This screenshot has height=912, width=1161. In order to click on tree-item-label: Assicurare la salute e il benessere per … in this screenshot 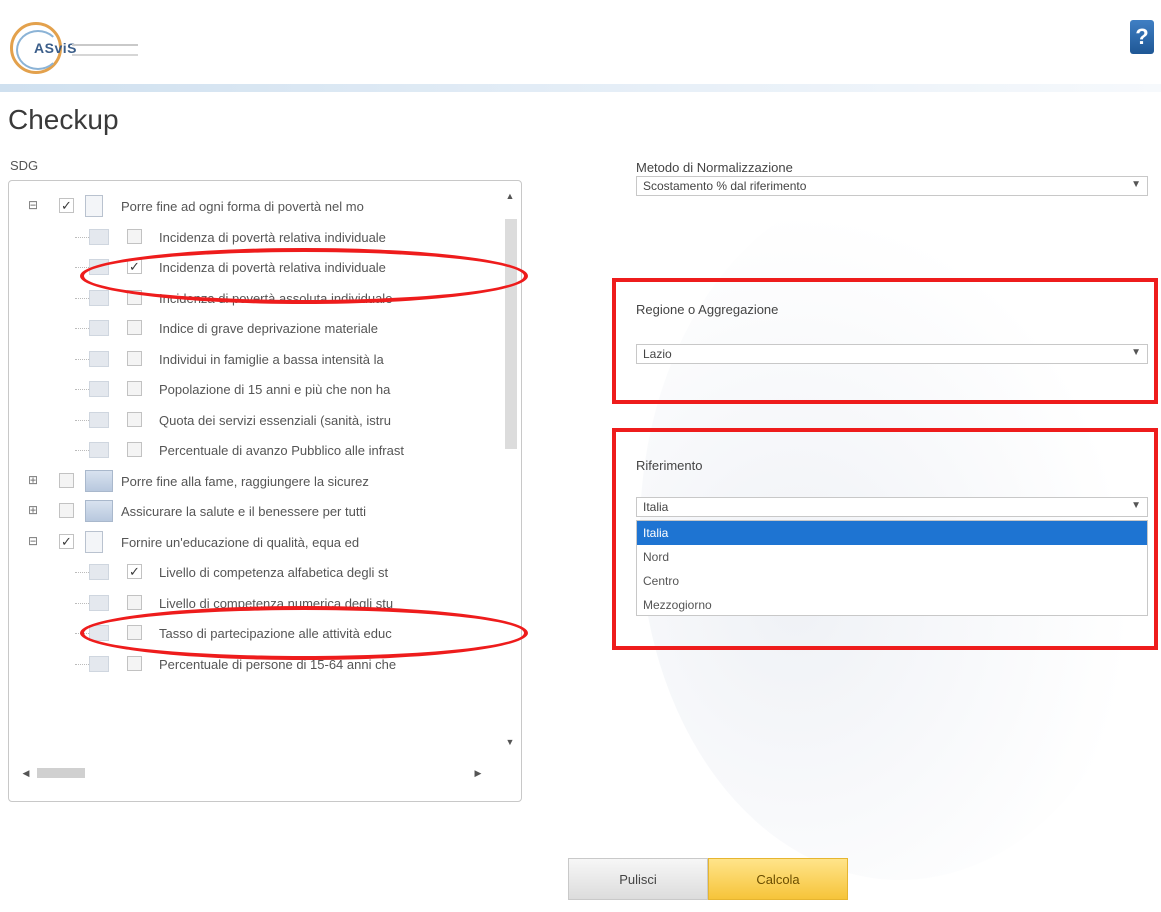, I will do `click(243, 511)`.